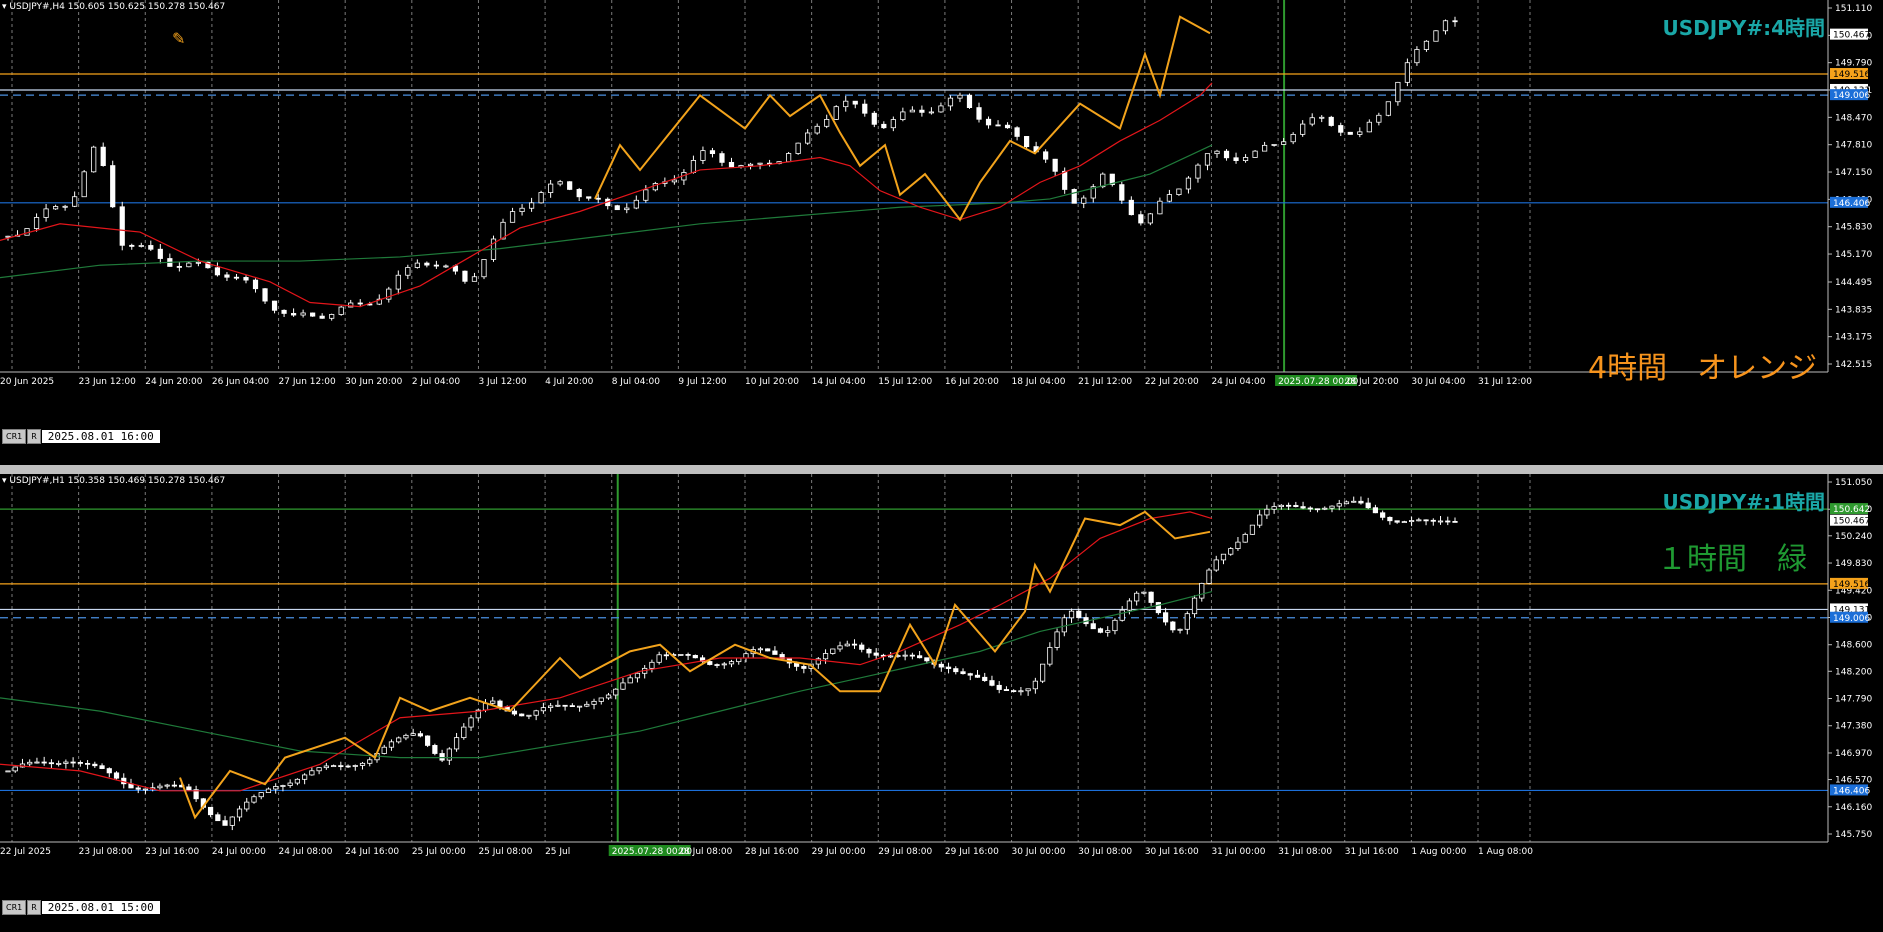 The height and width of the screenshot is (932, 1883). I want to click on price-marker-label: 146.406, so click(1851, 204).